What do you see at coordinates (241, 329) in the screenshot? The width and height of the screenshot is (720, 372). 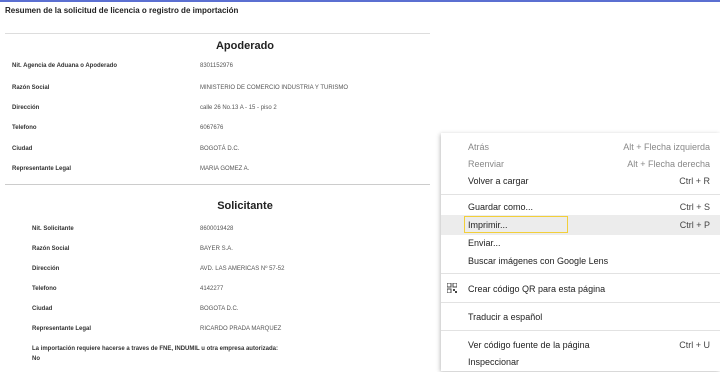 I see `row-value: RICARDO PRADA MARQUEZ` at bounding box center [241, 329].